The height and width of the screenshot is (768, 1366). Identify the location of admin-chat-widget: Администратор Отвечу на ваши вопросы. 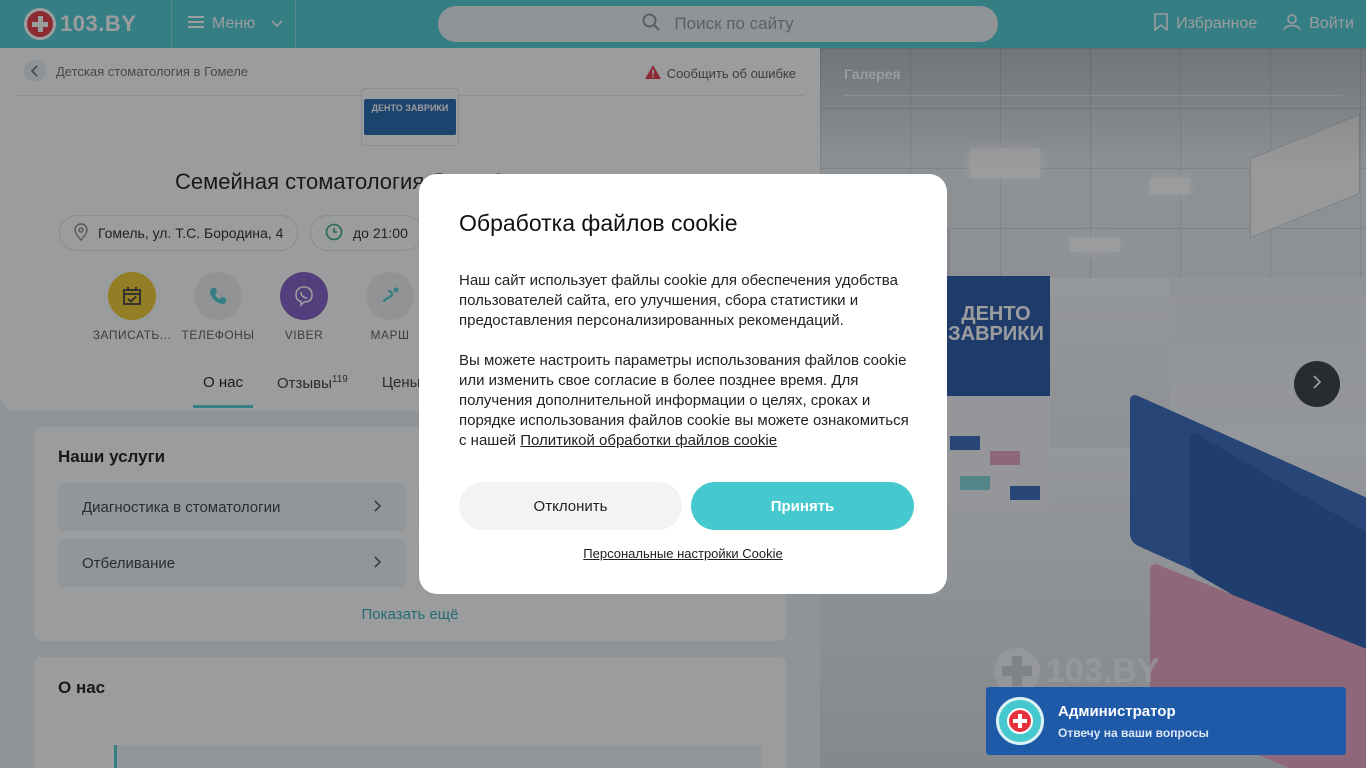
(1166, 721).